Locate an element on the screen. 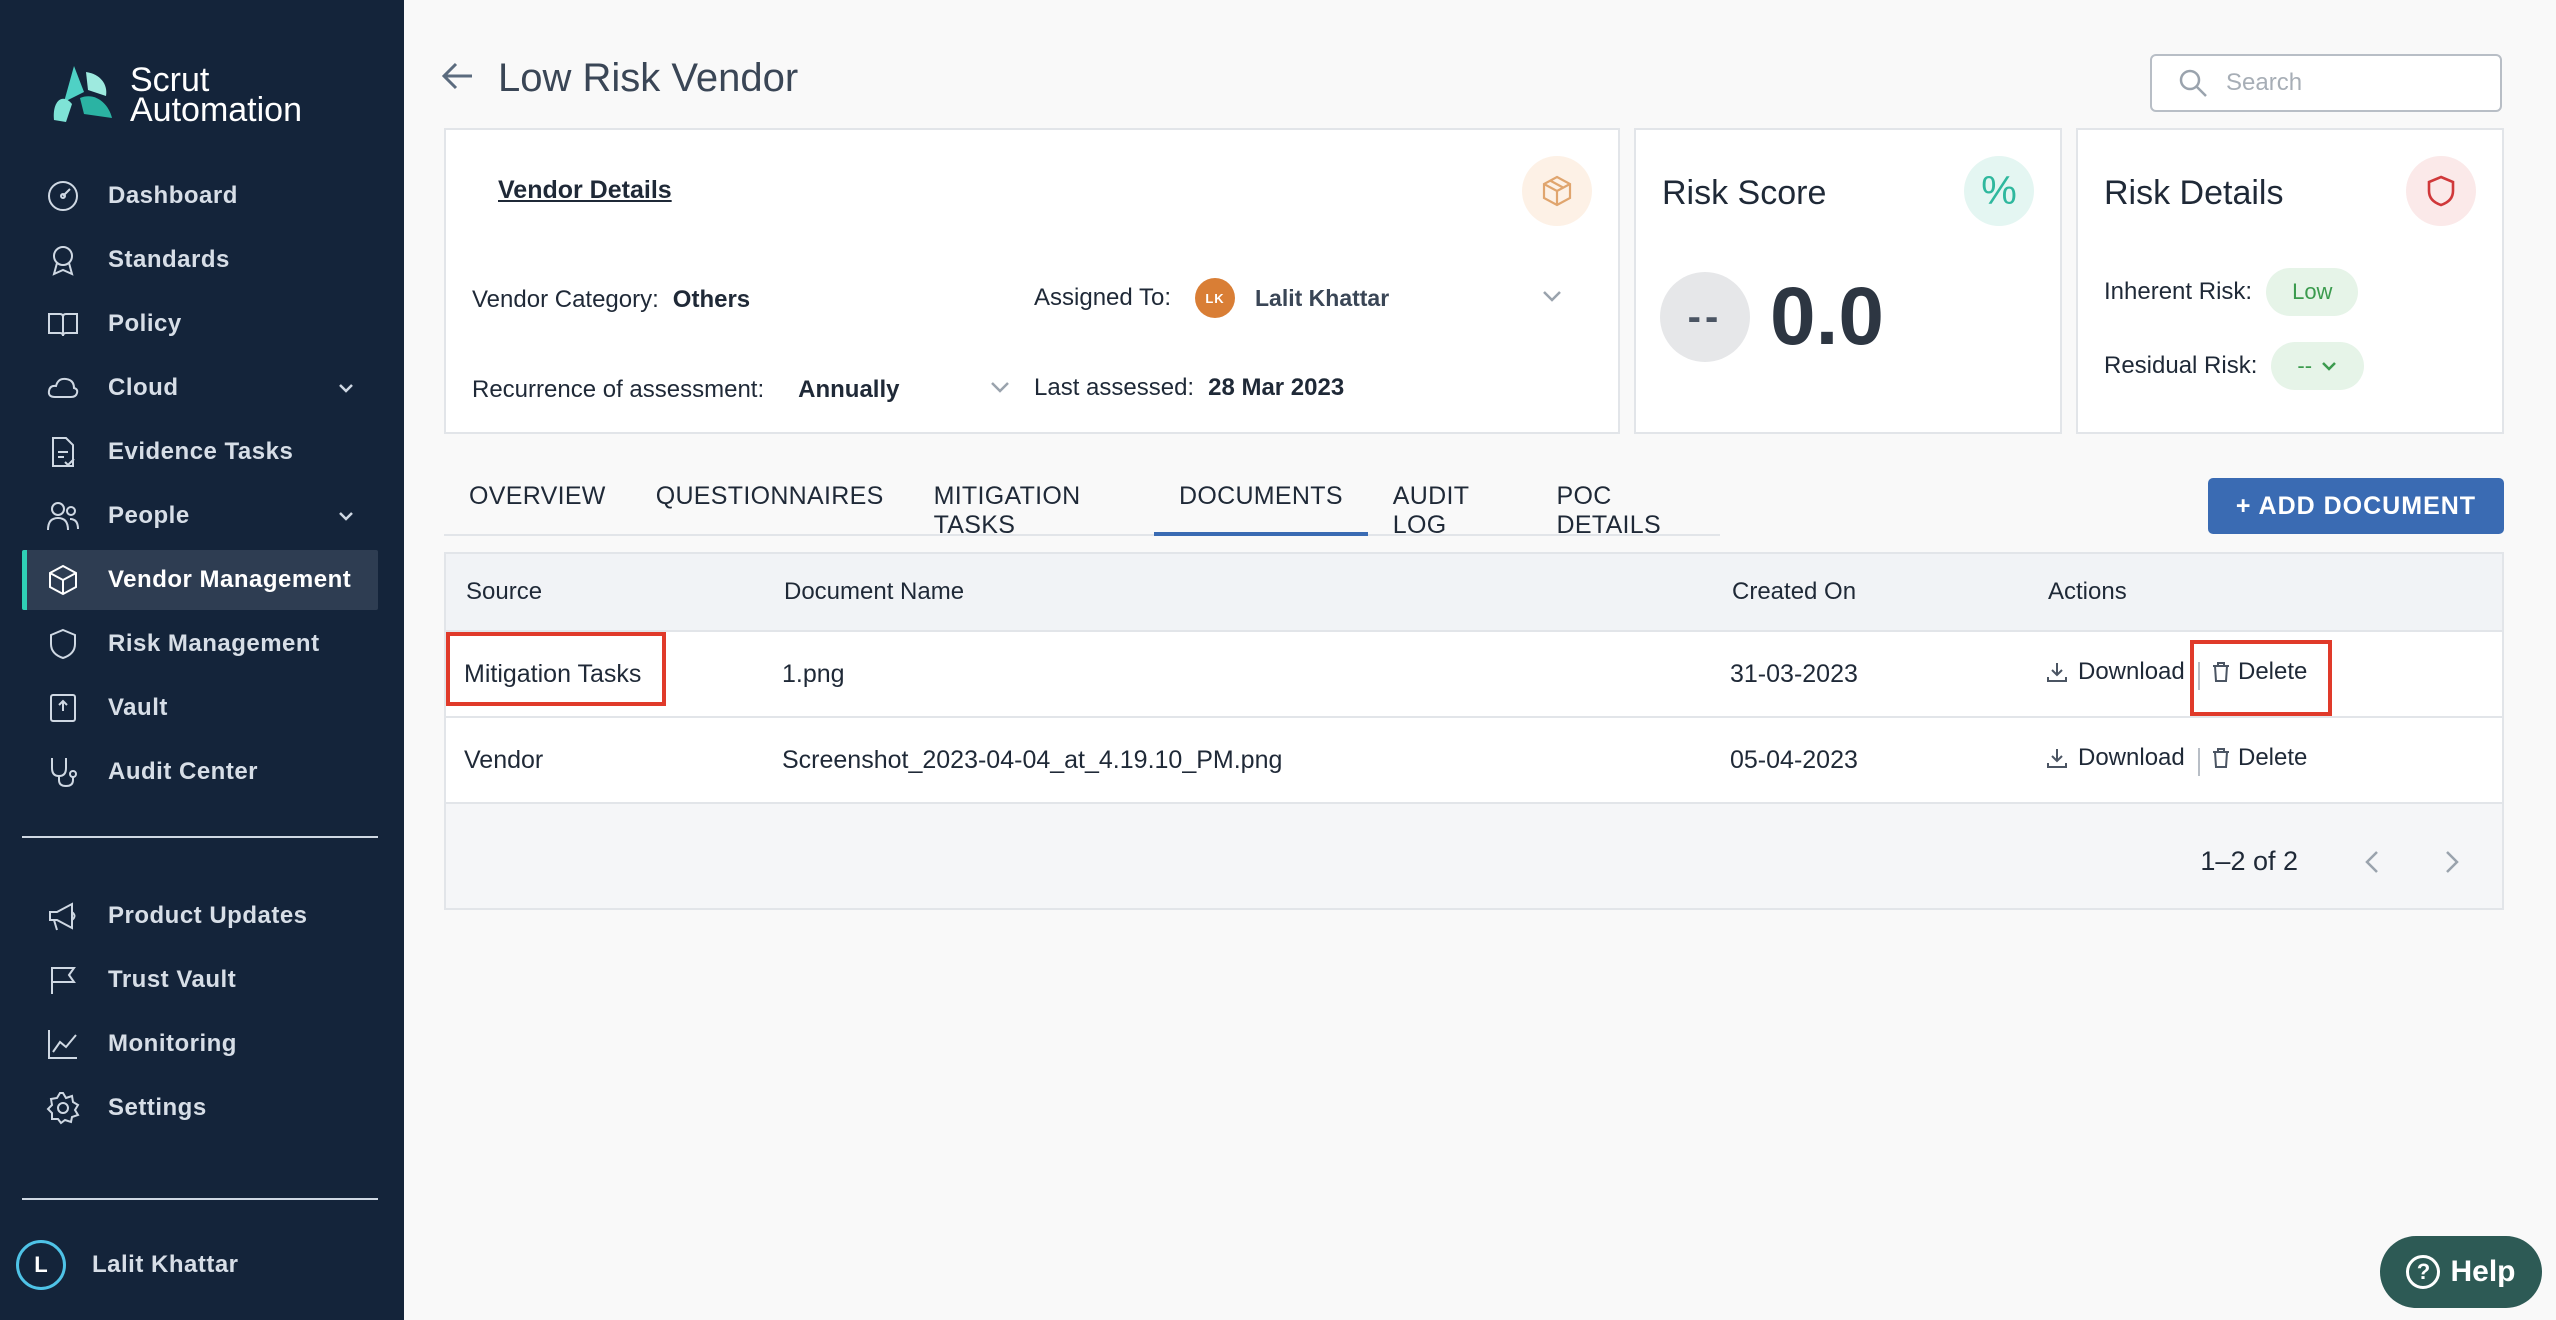 This screenshot has height=1320, width=2556. sidebar-item-cloud: Cloud is located at coordinates (200, 388).